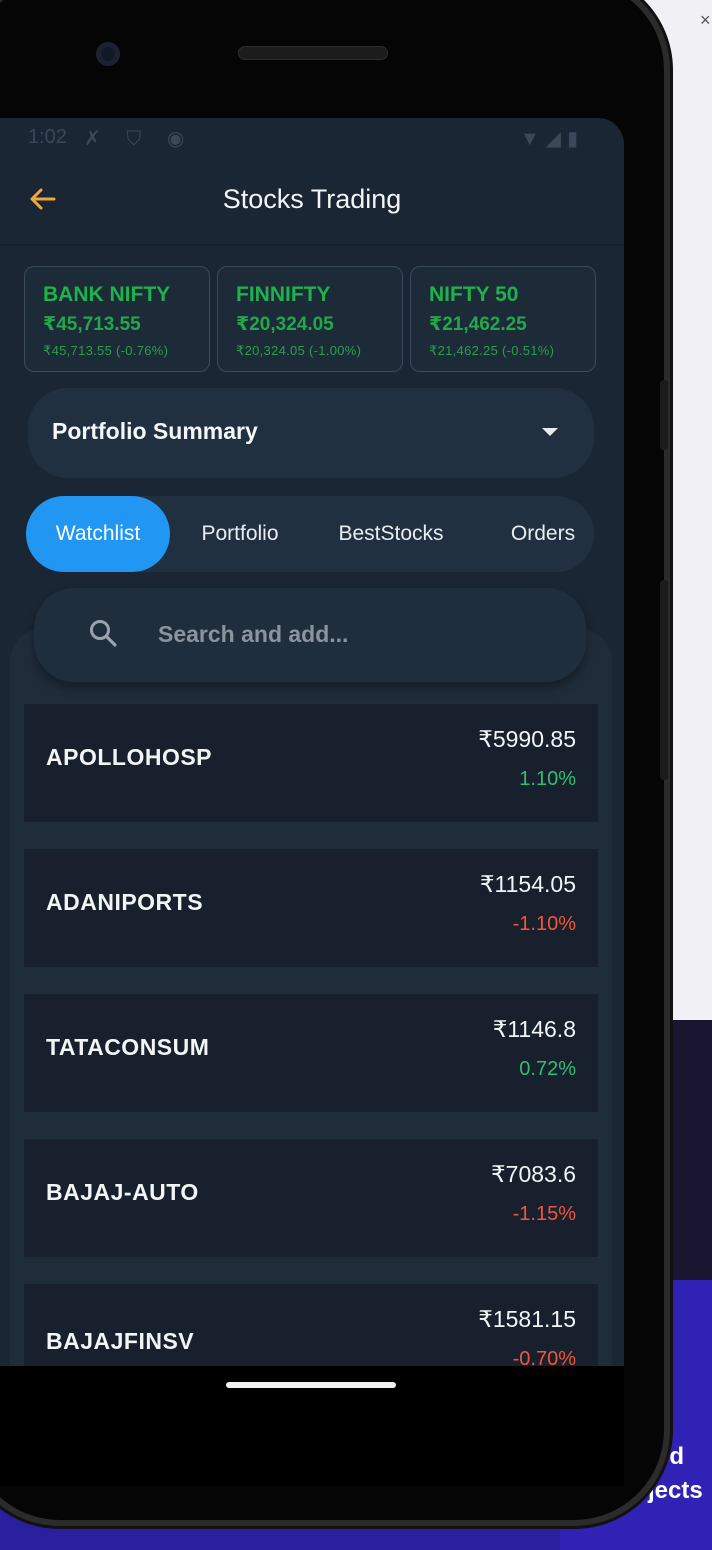 The height and width of the screenshot is (1550, 712). Describe the element at coordinates (664, 680) in the screenshot. I see `phone-volume-button` at that location.